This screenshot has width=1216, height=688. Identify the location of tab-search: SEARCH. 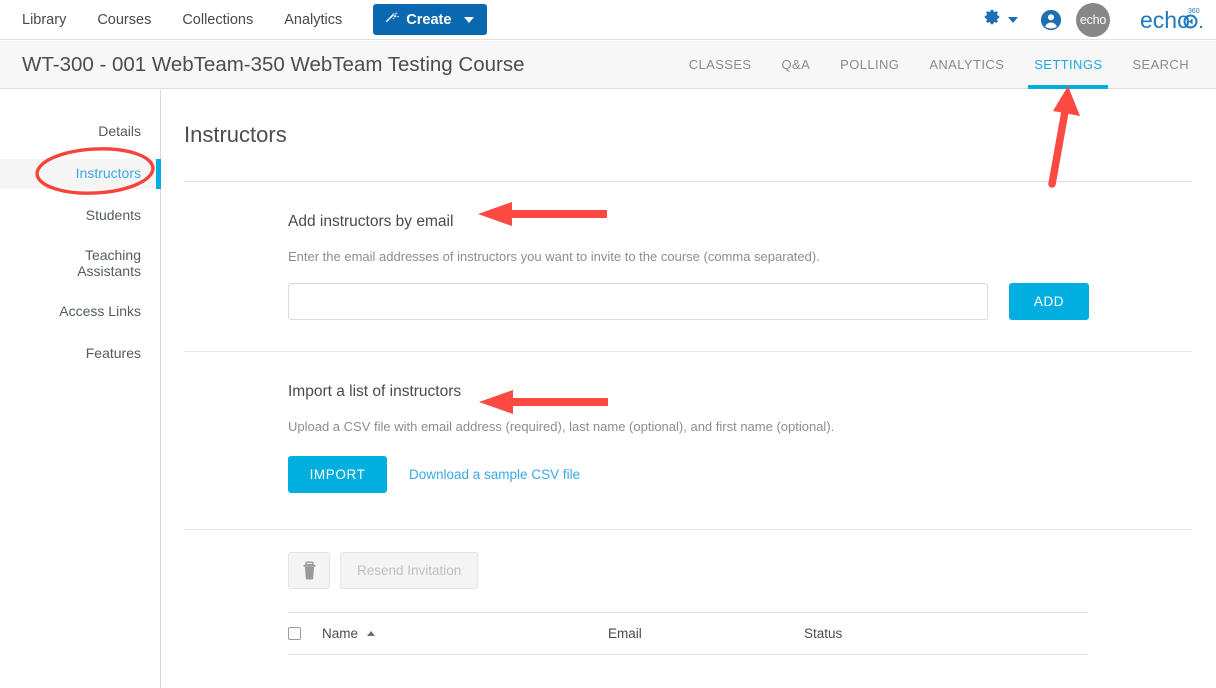
(1160, 65).